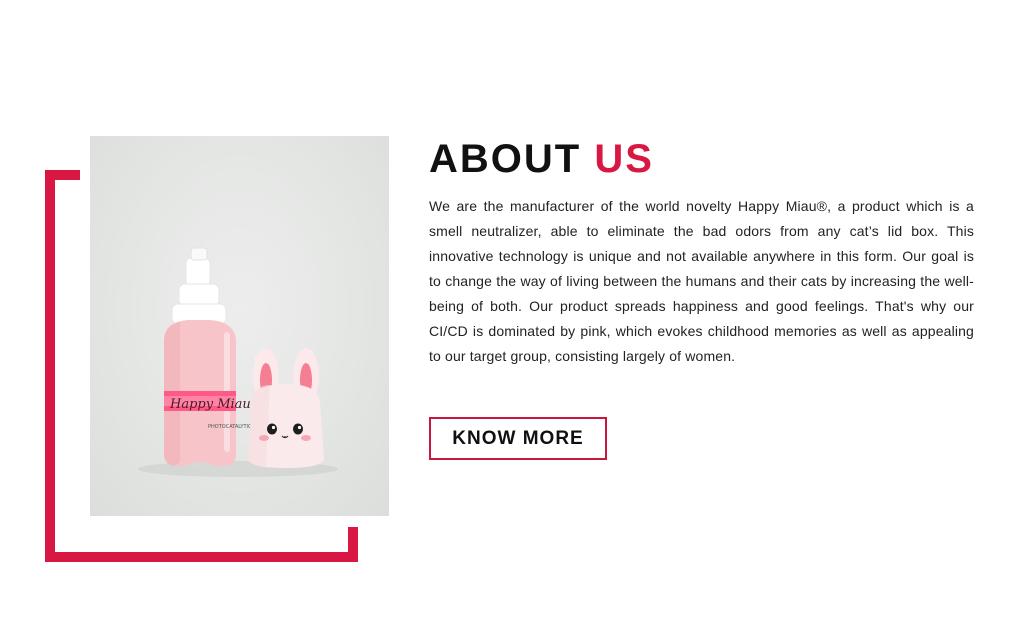 The image size is (1024, 634). Describe the element at coordinates (701, 159) in the screenshot. I see `section-title: ABOUT US` at that location.